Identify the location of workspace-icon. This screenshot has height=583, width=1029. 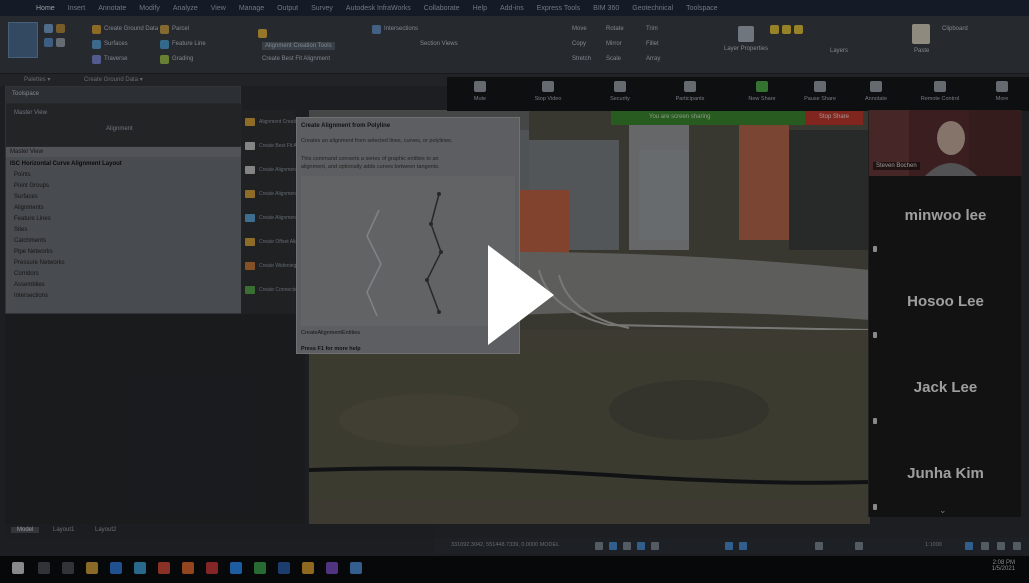
(743, 546).